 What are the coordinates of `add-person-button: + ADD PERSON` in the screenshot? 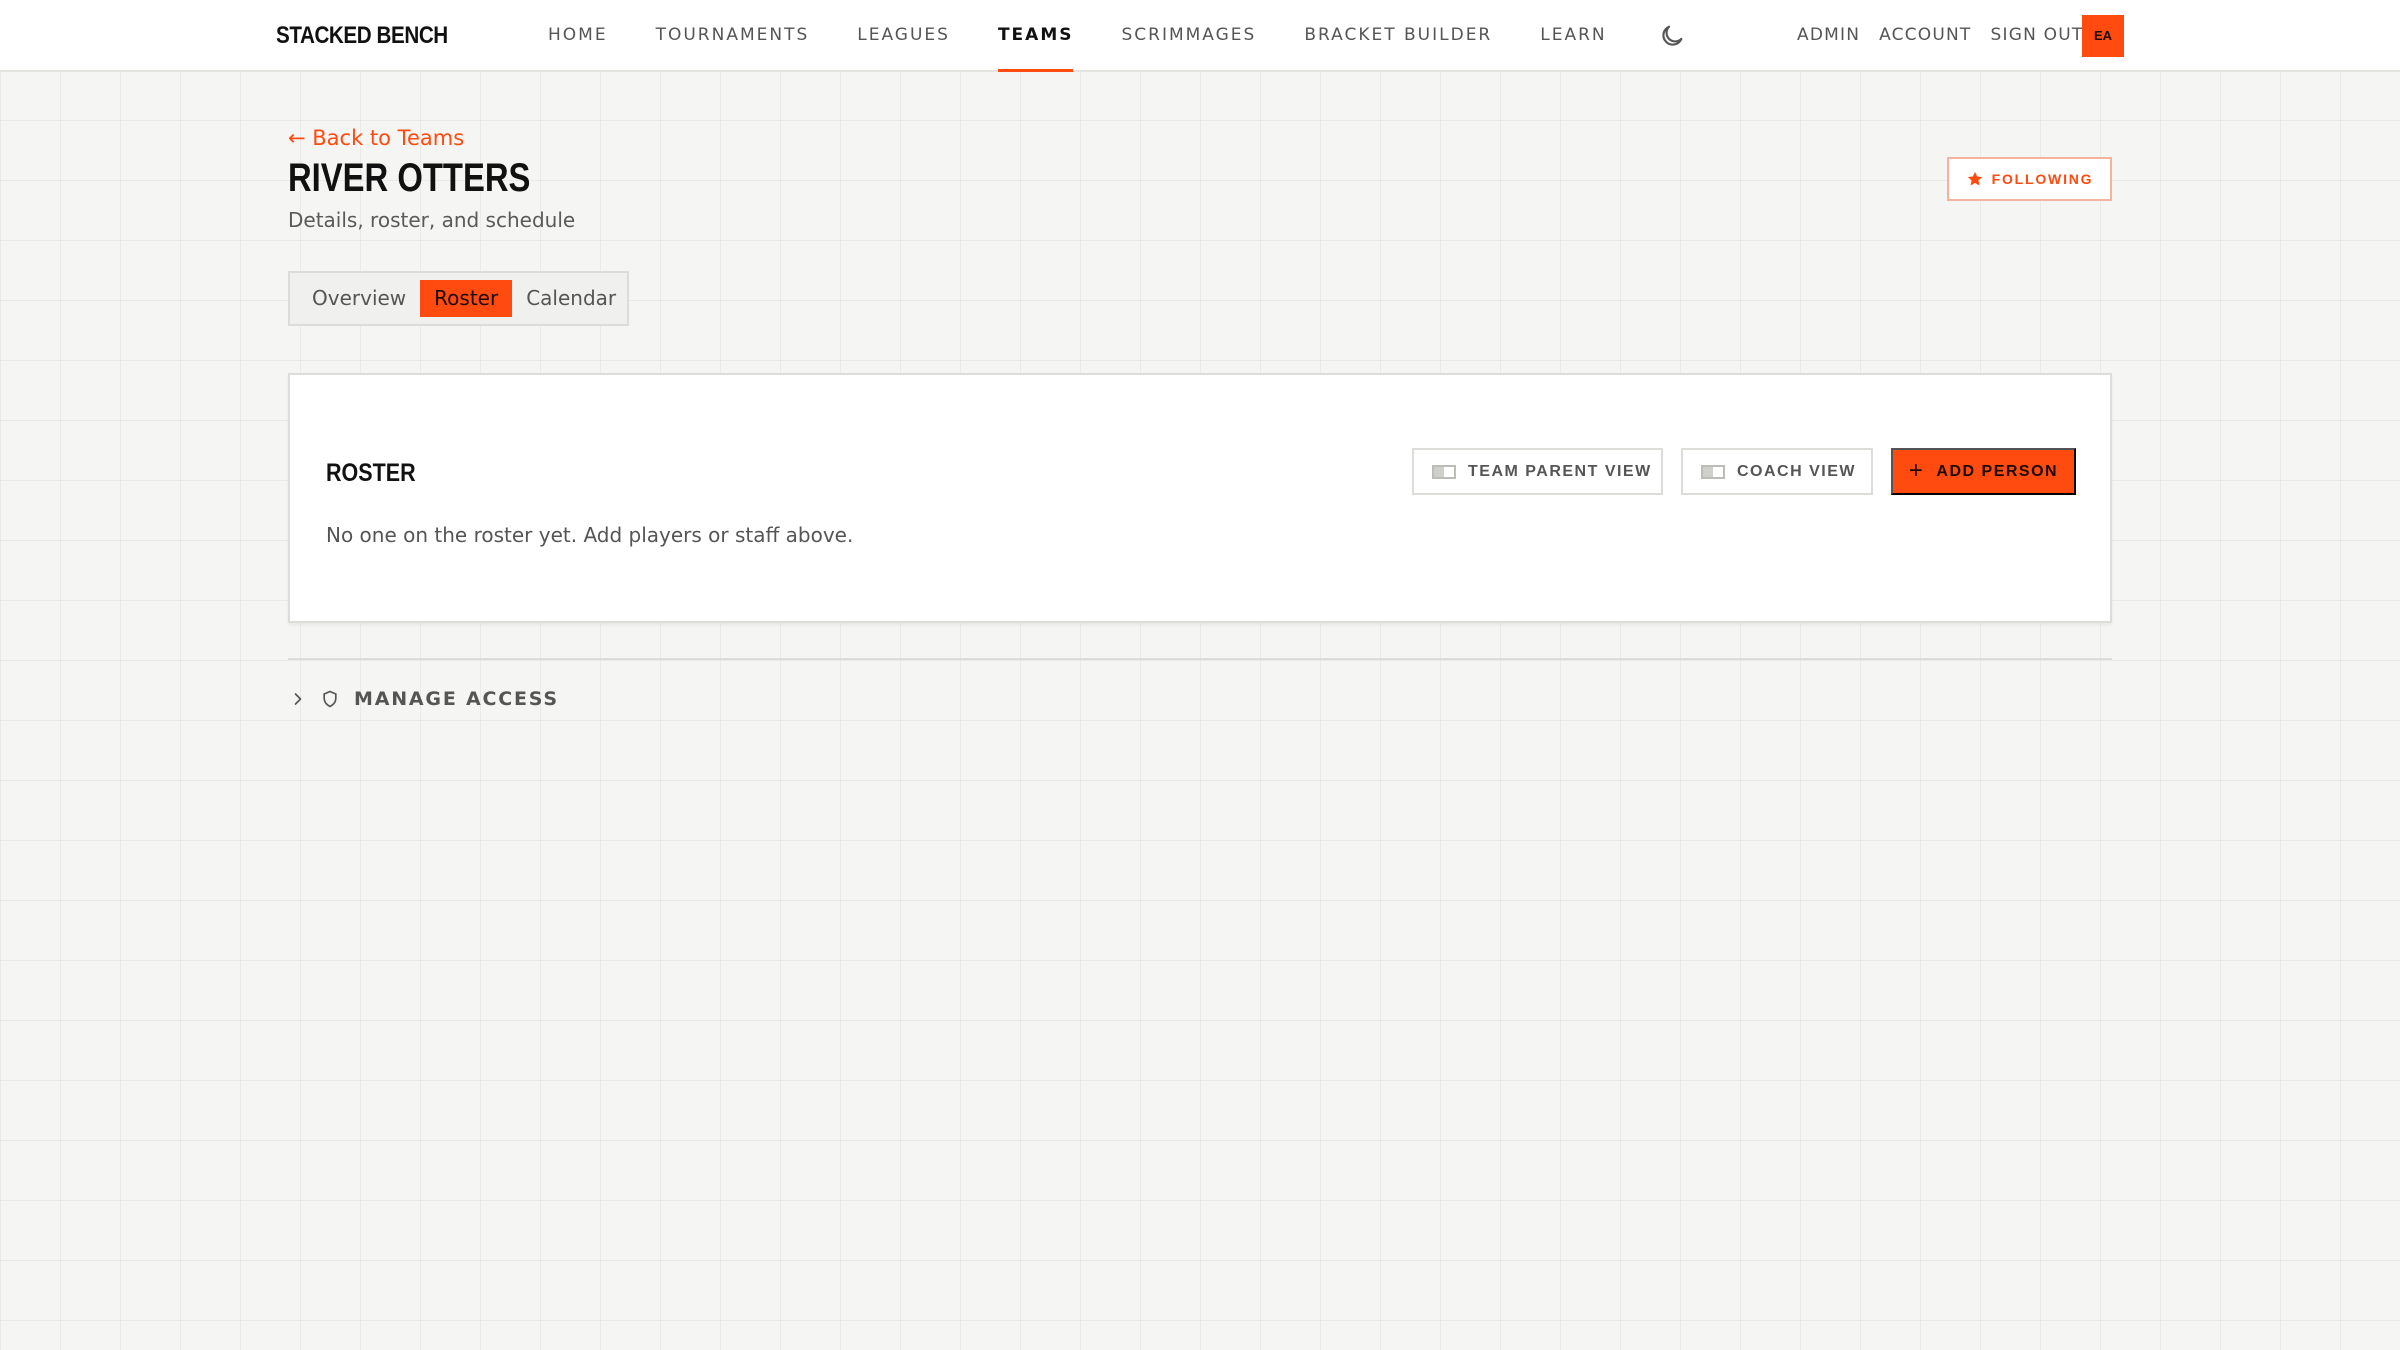 It's located at (1983, 471).